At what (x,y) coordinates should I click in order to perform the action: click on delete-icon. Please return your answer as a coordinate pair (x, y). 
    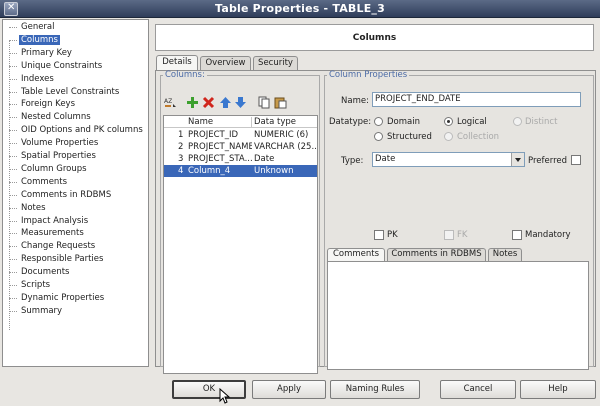
    Looking at the image, I should click on (208, 102).